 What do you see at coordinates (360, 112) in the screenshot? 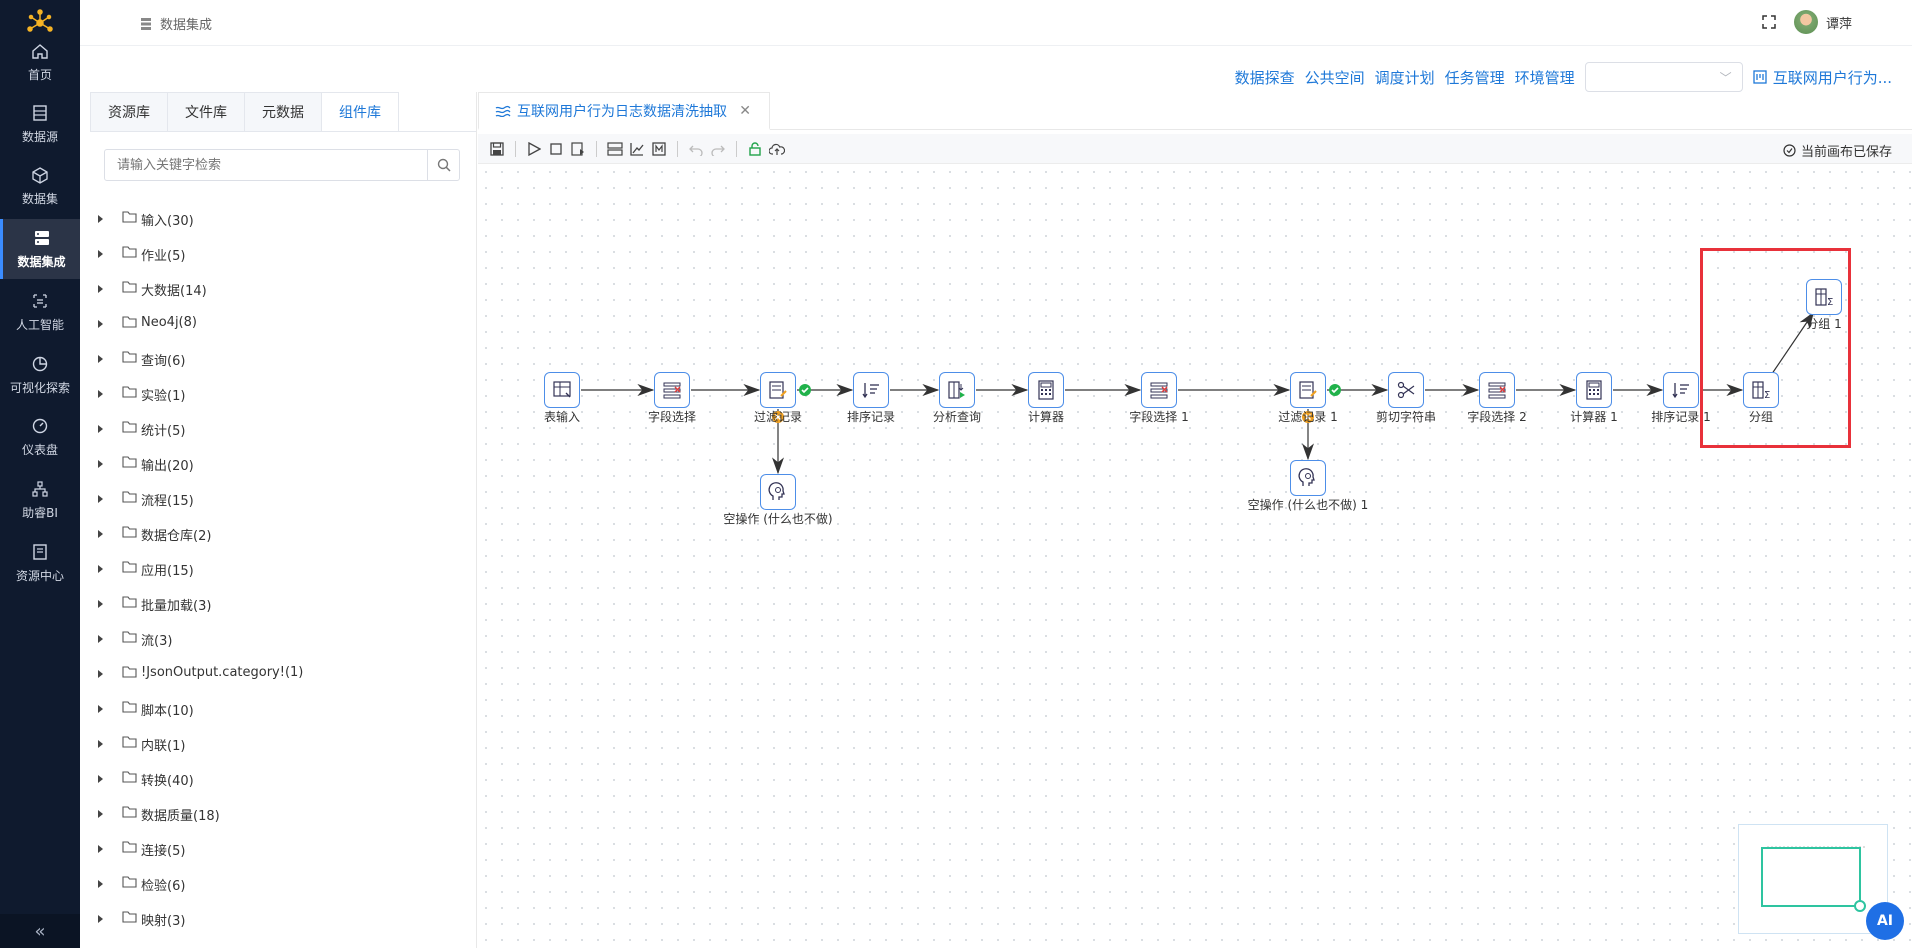
I see `tab-component-library: 组件库` at bounding box center [360, 112].